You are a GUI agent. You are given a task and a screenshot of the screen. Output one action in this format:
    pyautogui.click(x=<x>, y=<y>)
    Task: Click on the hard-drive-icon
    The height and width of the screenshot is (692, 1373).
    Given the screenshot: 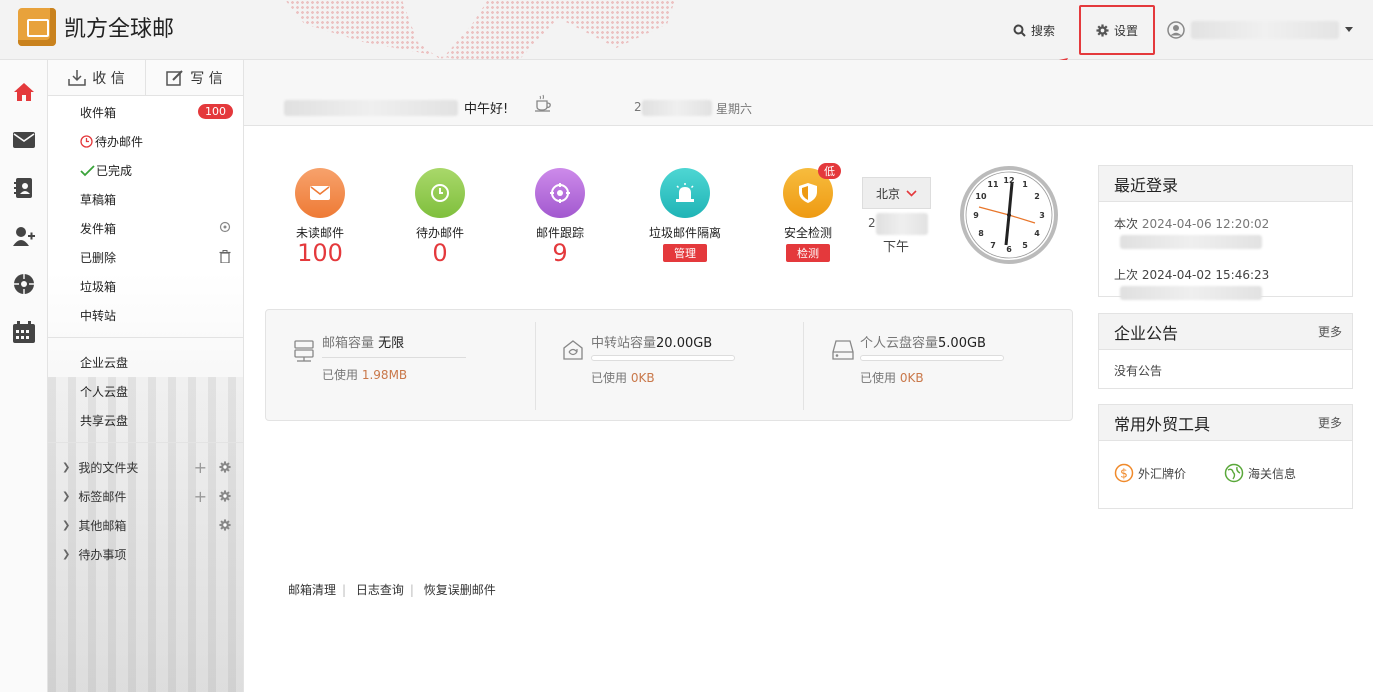 What is the action you would take?
    pyautogui.click(x=843, y=350)
    